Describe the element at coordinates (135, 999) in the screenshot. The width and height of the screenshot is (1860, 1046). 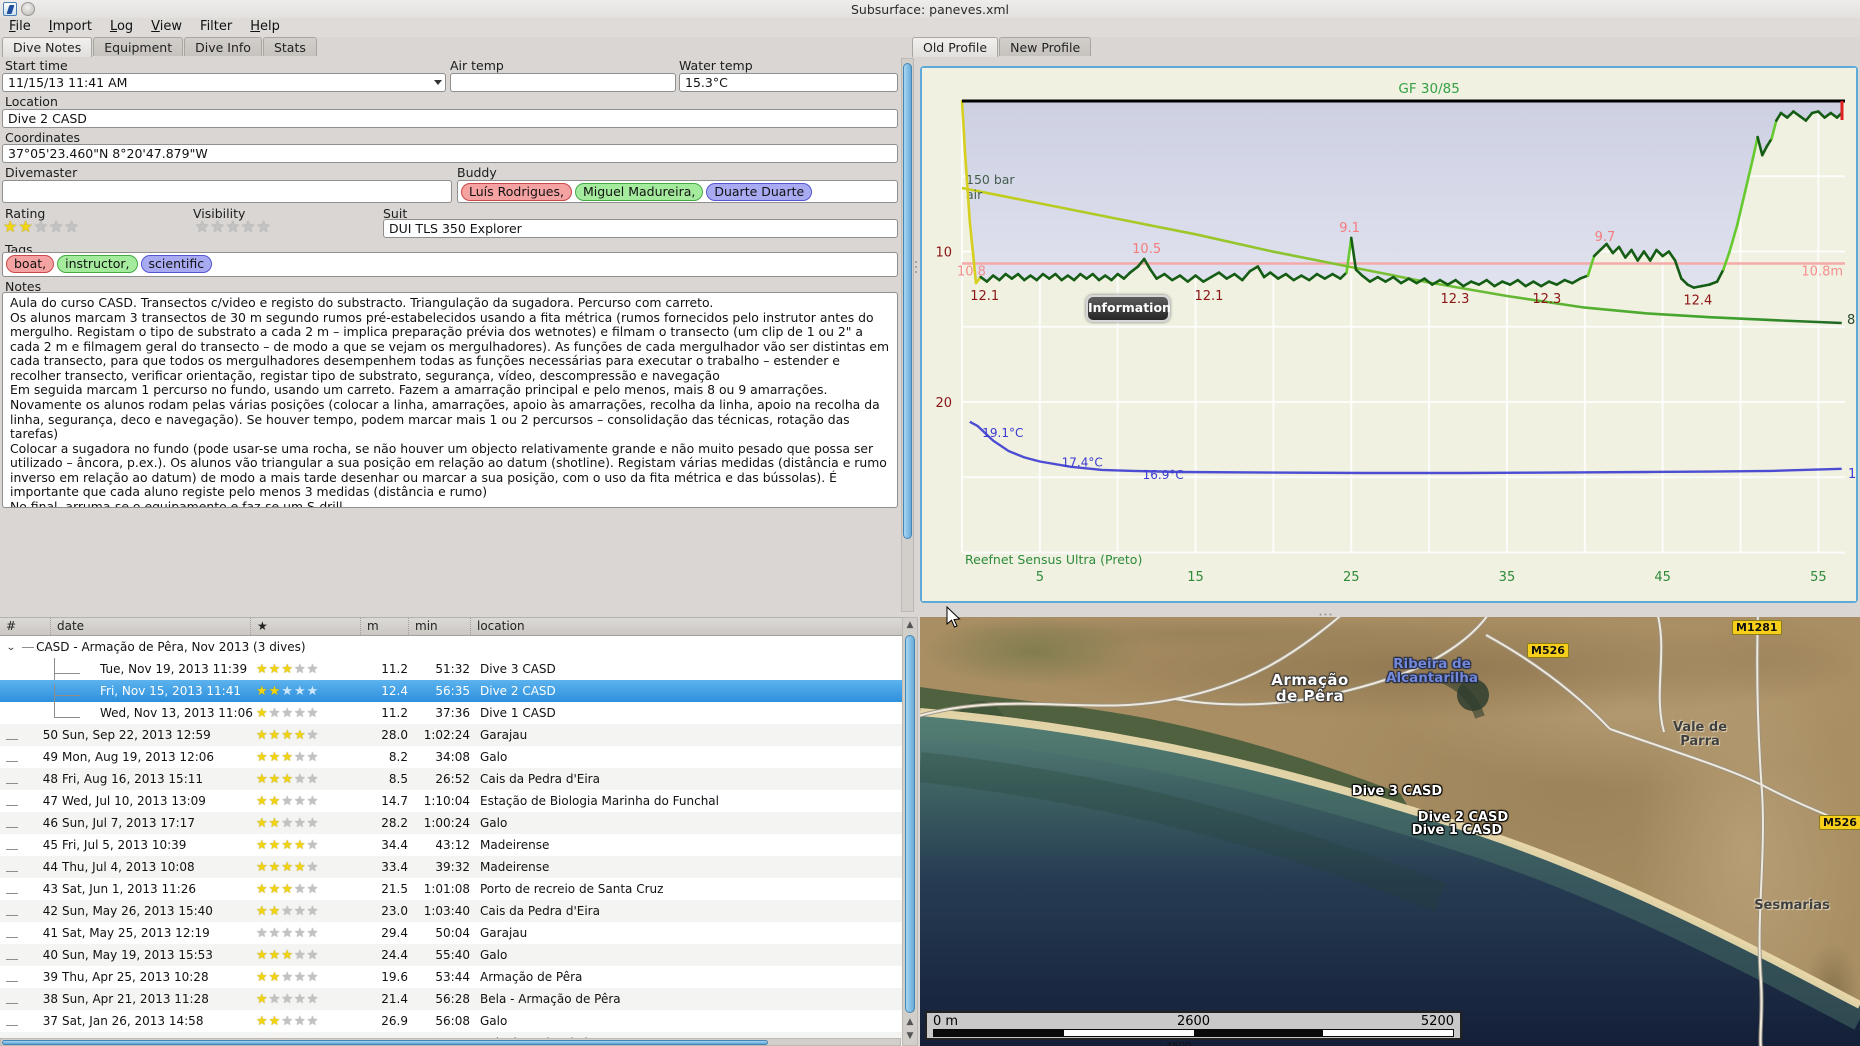
I see `cell-date: Sun, Apr 21, 2013 11:28` at that location.